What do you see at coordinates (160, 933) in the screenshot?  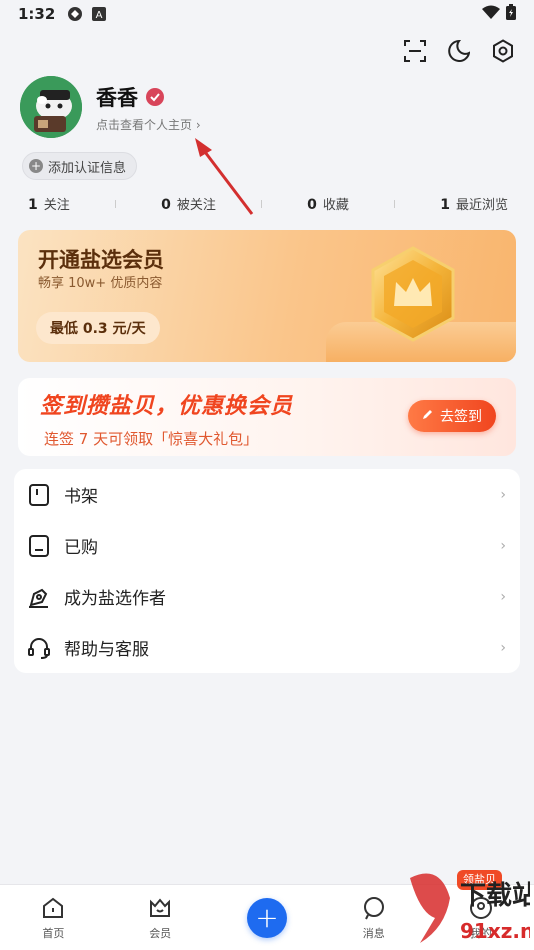 I see `tab-vip-label: 会员` at bounding box center [160, 933].